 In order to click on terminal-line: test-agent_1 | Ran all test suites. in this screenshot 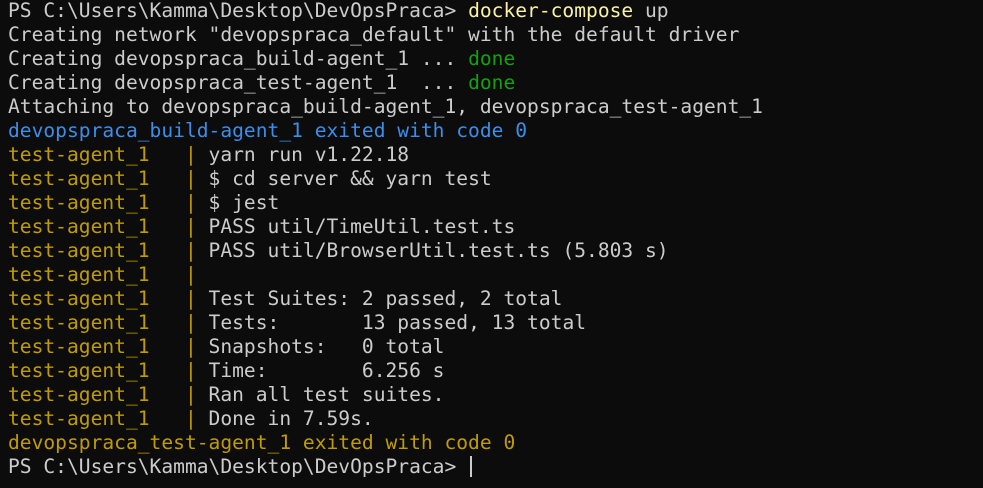, I will do `click(385, 395)`.